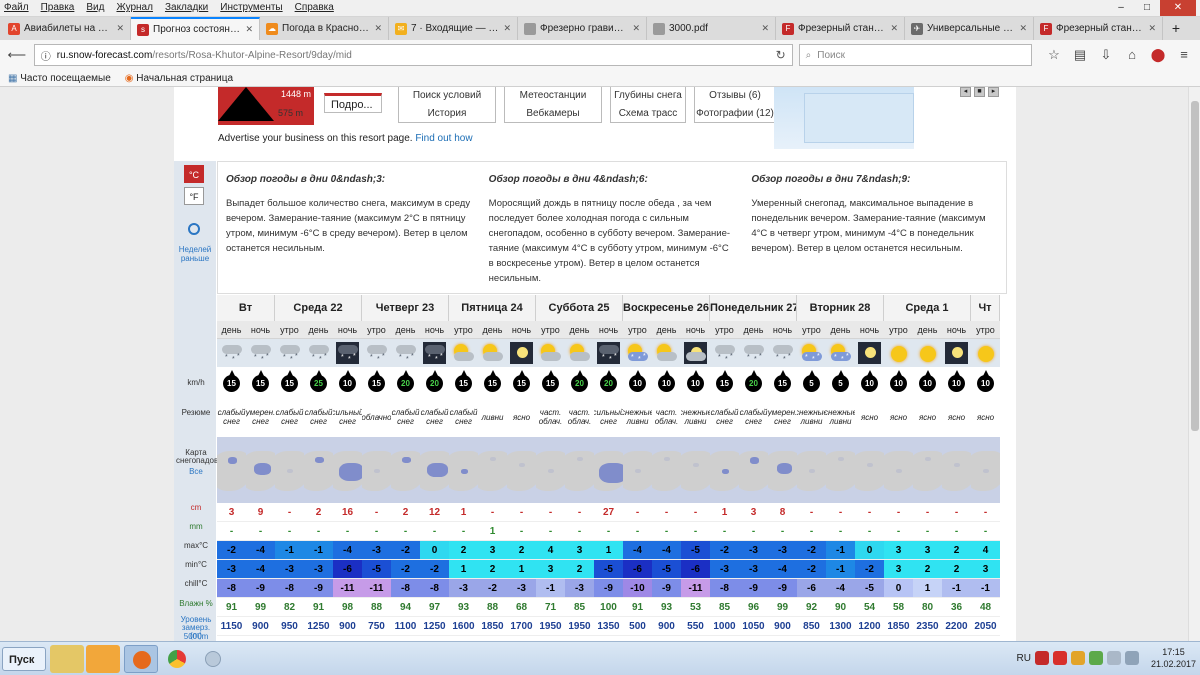 Image resolution: width=1200 pixels, height=675 pixels. I want to click on chrome-icon, so click(177, 659).